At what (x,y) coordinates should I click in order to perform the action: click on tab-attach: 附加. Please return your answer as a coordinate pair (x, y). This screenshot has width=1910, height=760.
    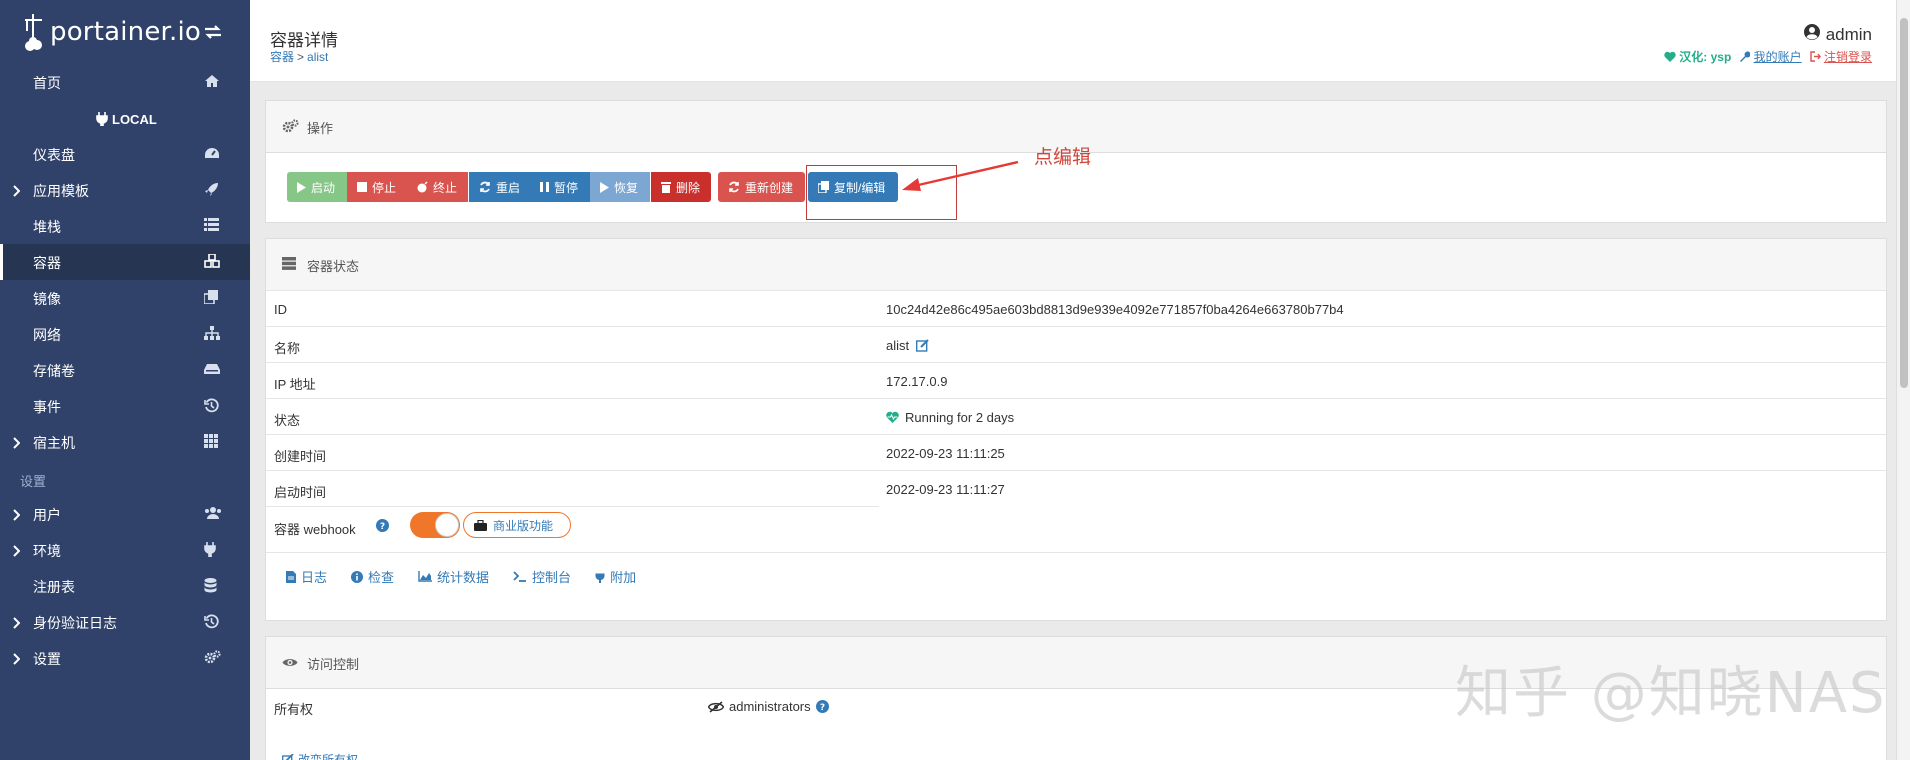
    Looking at the image, I should click on (615, 576).